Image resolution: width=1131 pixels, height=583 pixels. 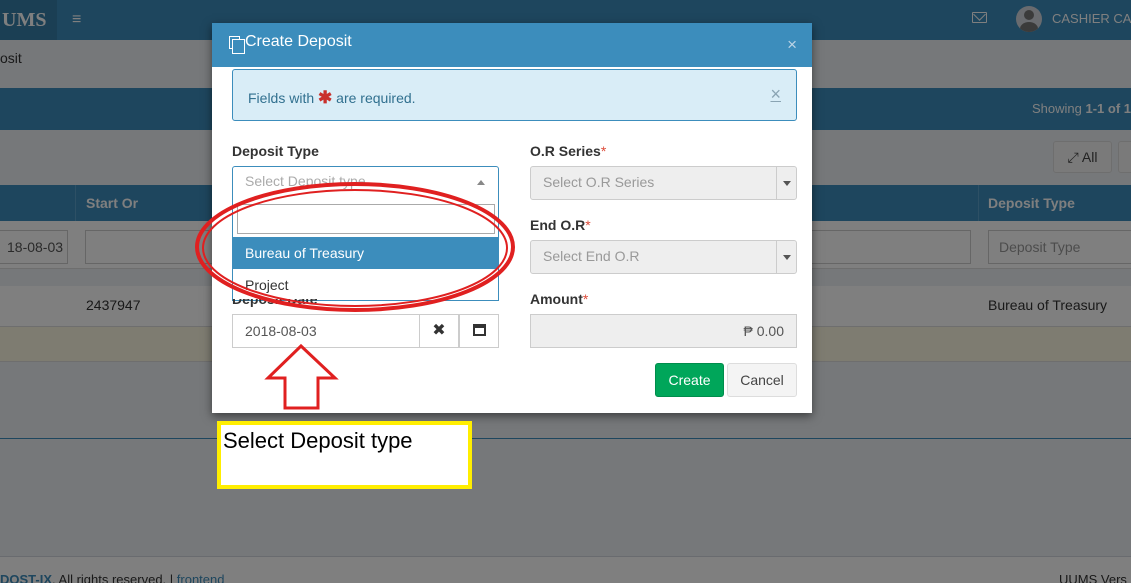 I want to click on up-arrow-icon, so click(x=301, y=376).